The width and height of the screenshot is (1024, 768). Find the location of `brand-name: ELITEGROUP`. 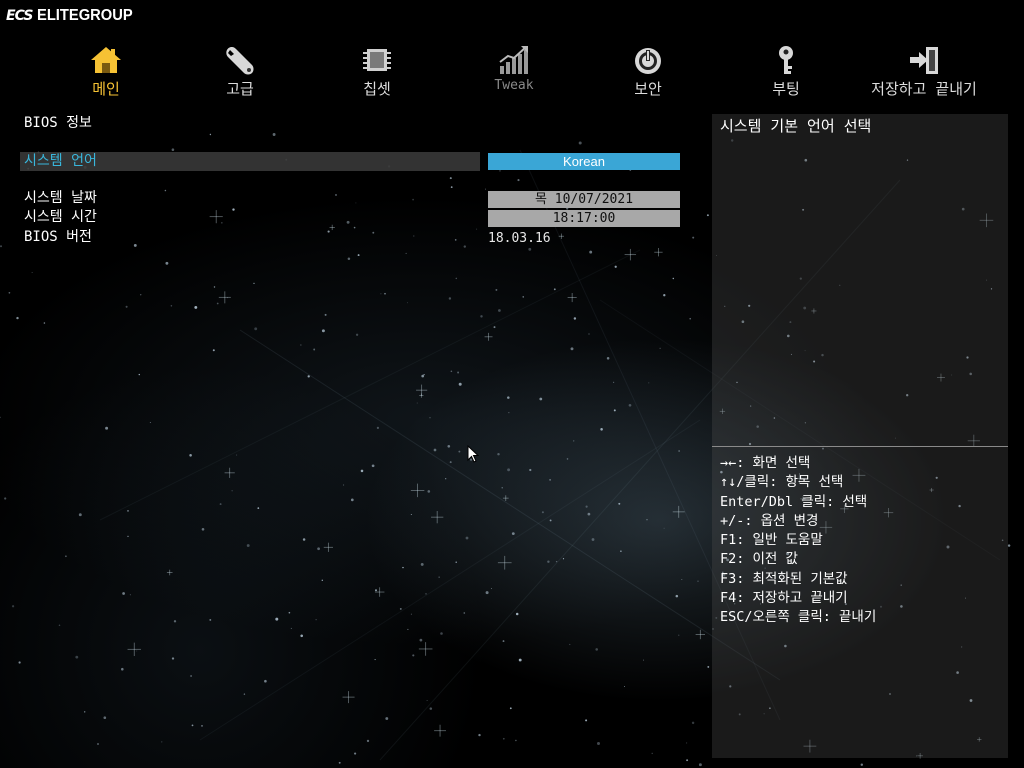

brand-name: ELITEGROUP is located at coordinates (85, 15).